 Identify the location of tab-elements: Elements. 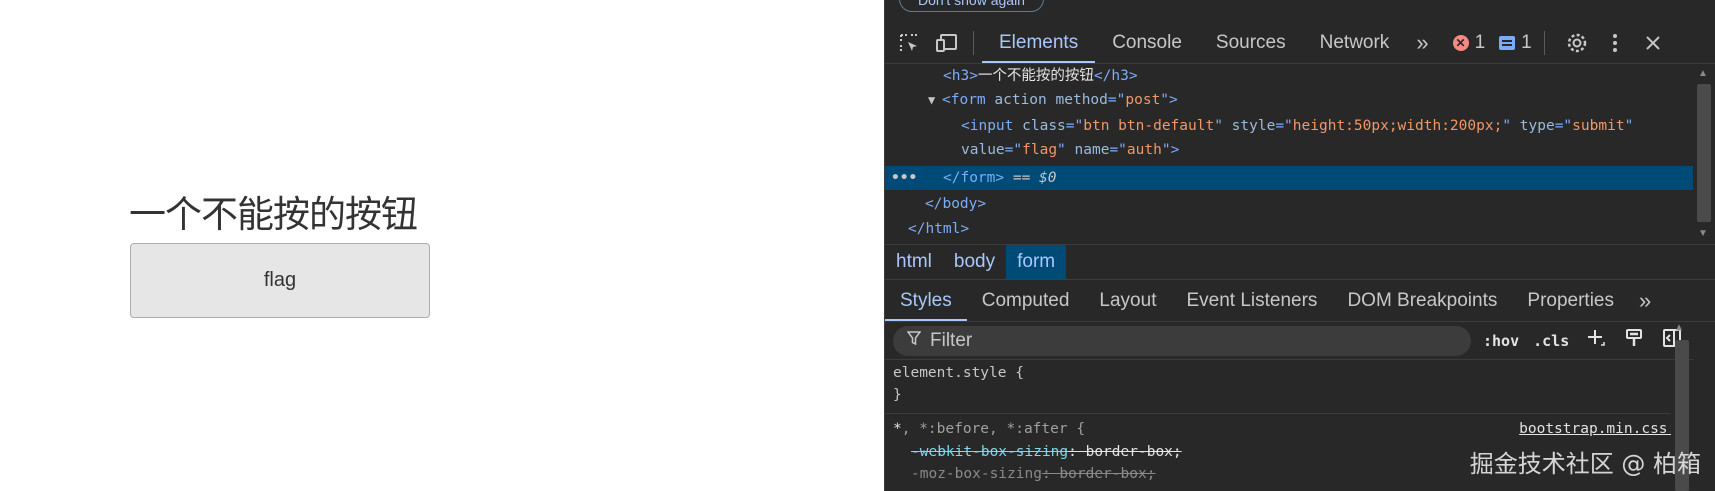
(1039, 42).